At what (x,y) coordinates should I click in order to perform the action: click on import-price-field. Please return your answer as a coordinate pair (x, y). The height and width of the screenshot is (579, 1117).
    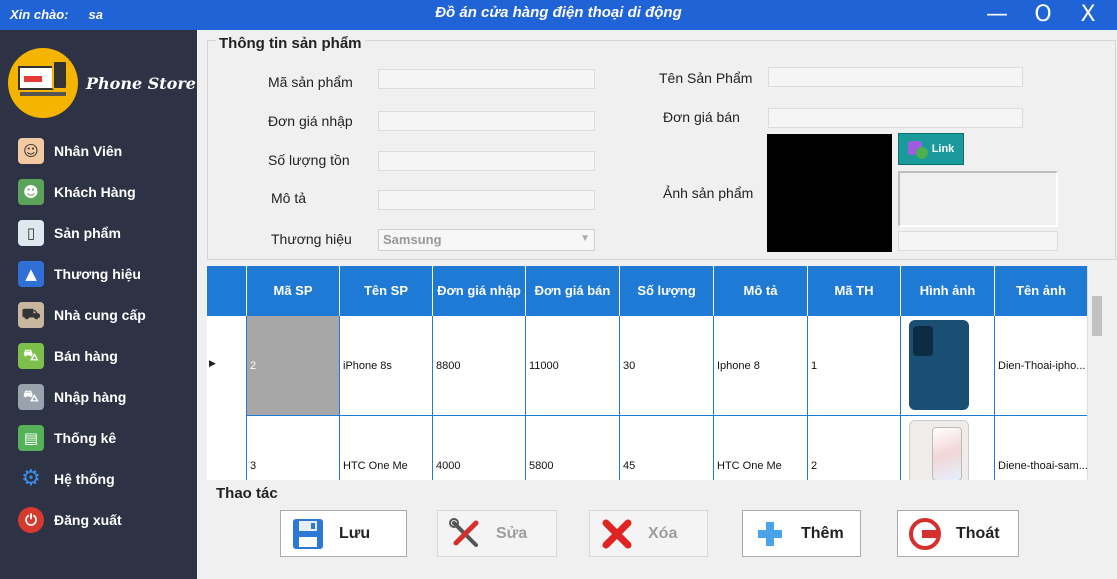
    Looking at the image, I should click on (486, 121).